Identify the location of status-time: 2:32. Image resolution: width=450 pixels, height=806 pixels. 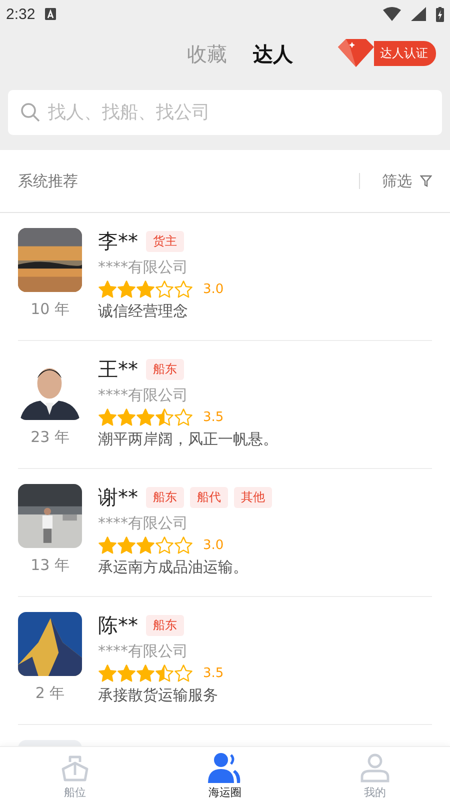
(21, 14).